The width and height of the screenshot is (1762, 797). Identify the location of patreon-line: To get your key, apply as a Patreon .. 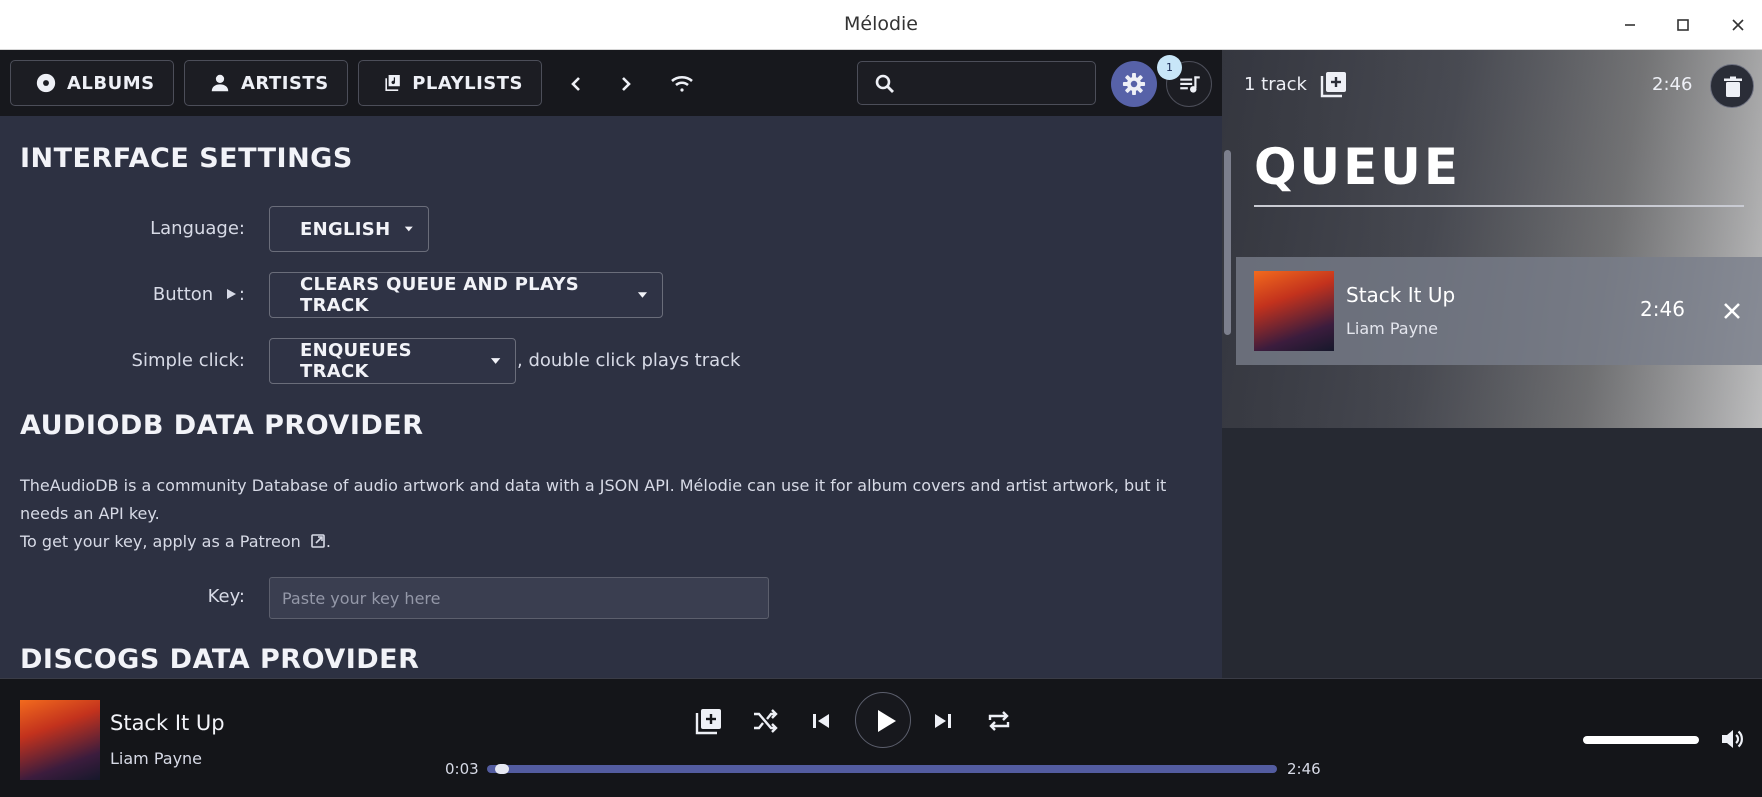
(175, 541).